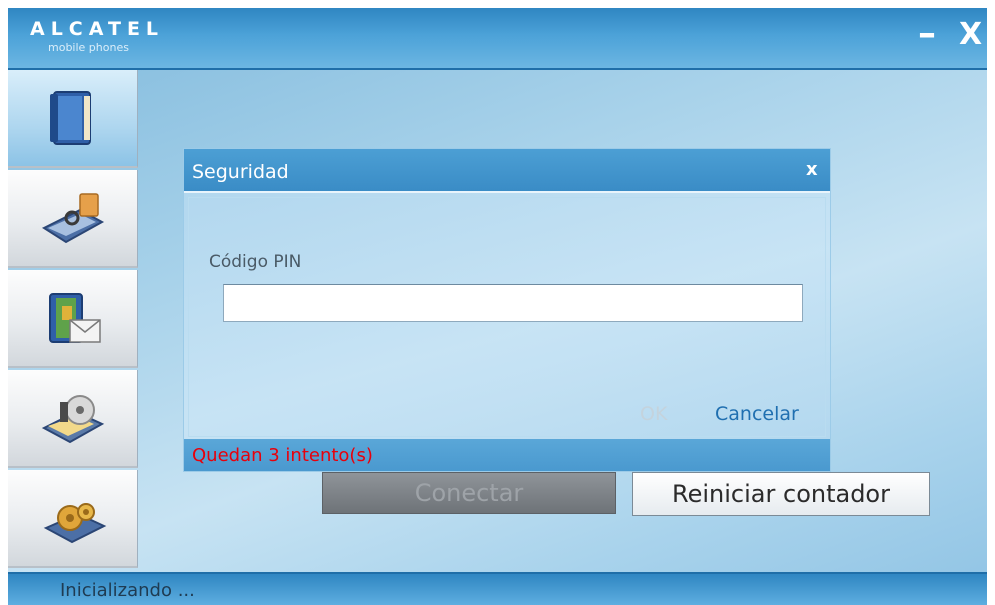 The height and width of the screenshot is (605, 995). I want to click on brand-name: ALCATEL, so click(97, 29).